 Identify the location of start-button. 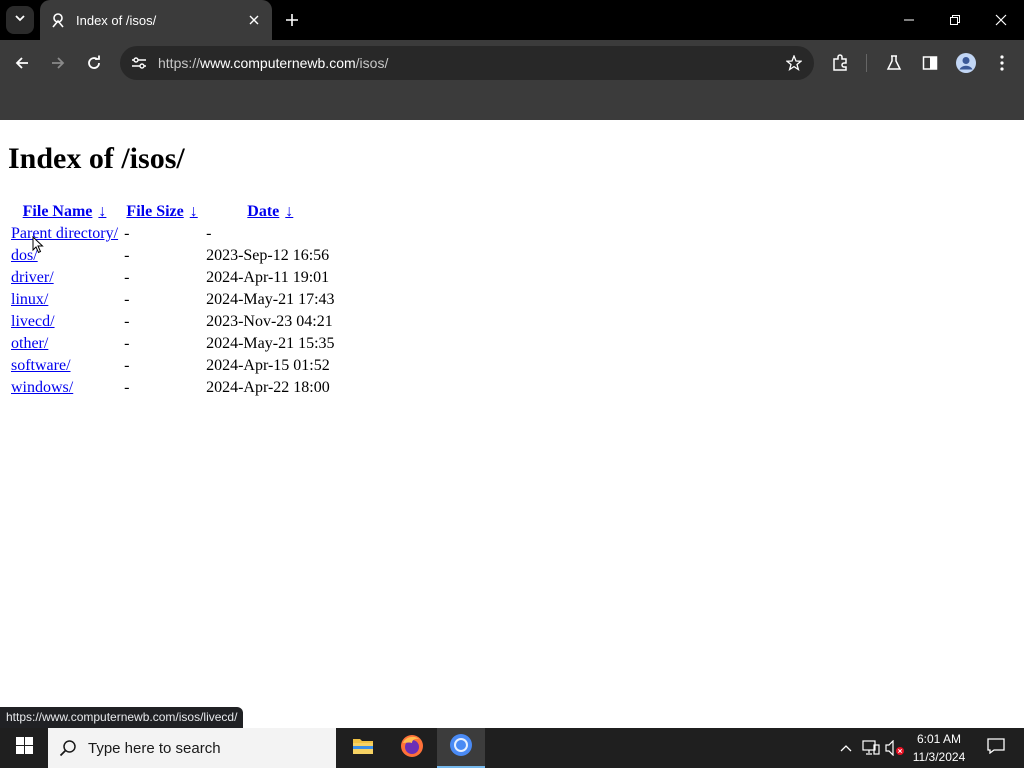
(24, 748).